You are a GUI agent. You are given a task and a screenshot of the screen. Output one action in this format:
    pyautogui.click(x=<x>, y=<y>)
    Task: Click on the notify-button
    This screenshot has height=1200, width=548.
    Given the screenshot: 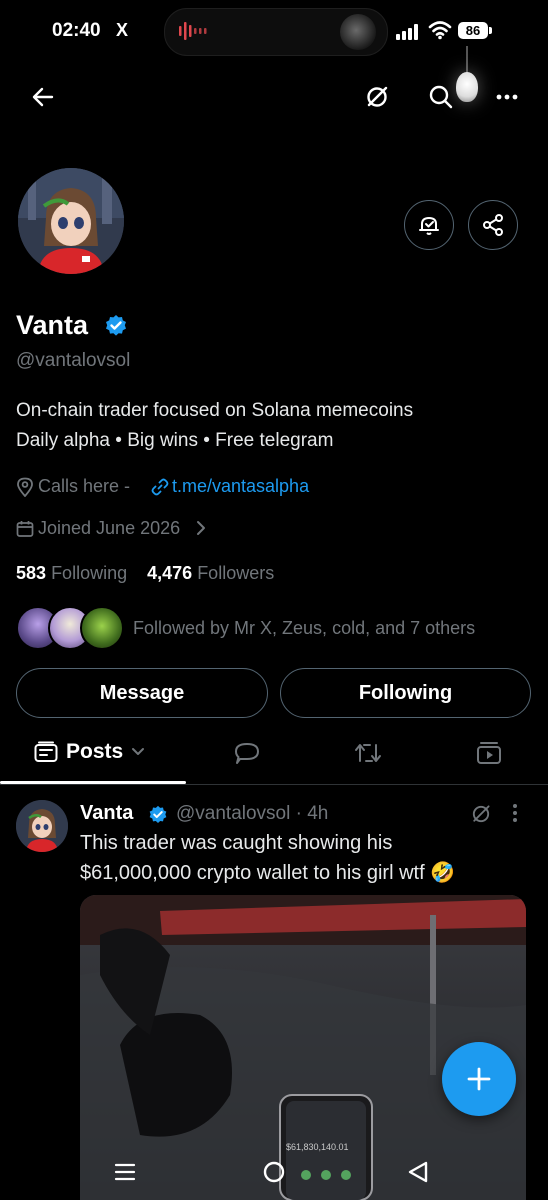 What is the action you would take?
    pyautogui.click(x=429, y=225)
    